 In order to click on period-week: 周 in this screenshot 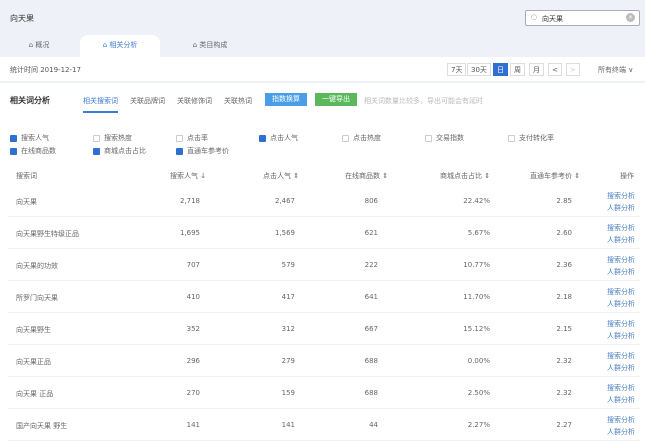, I will do `click(517, 69)`.